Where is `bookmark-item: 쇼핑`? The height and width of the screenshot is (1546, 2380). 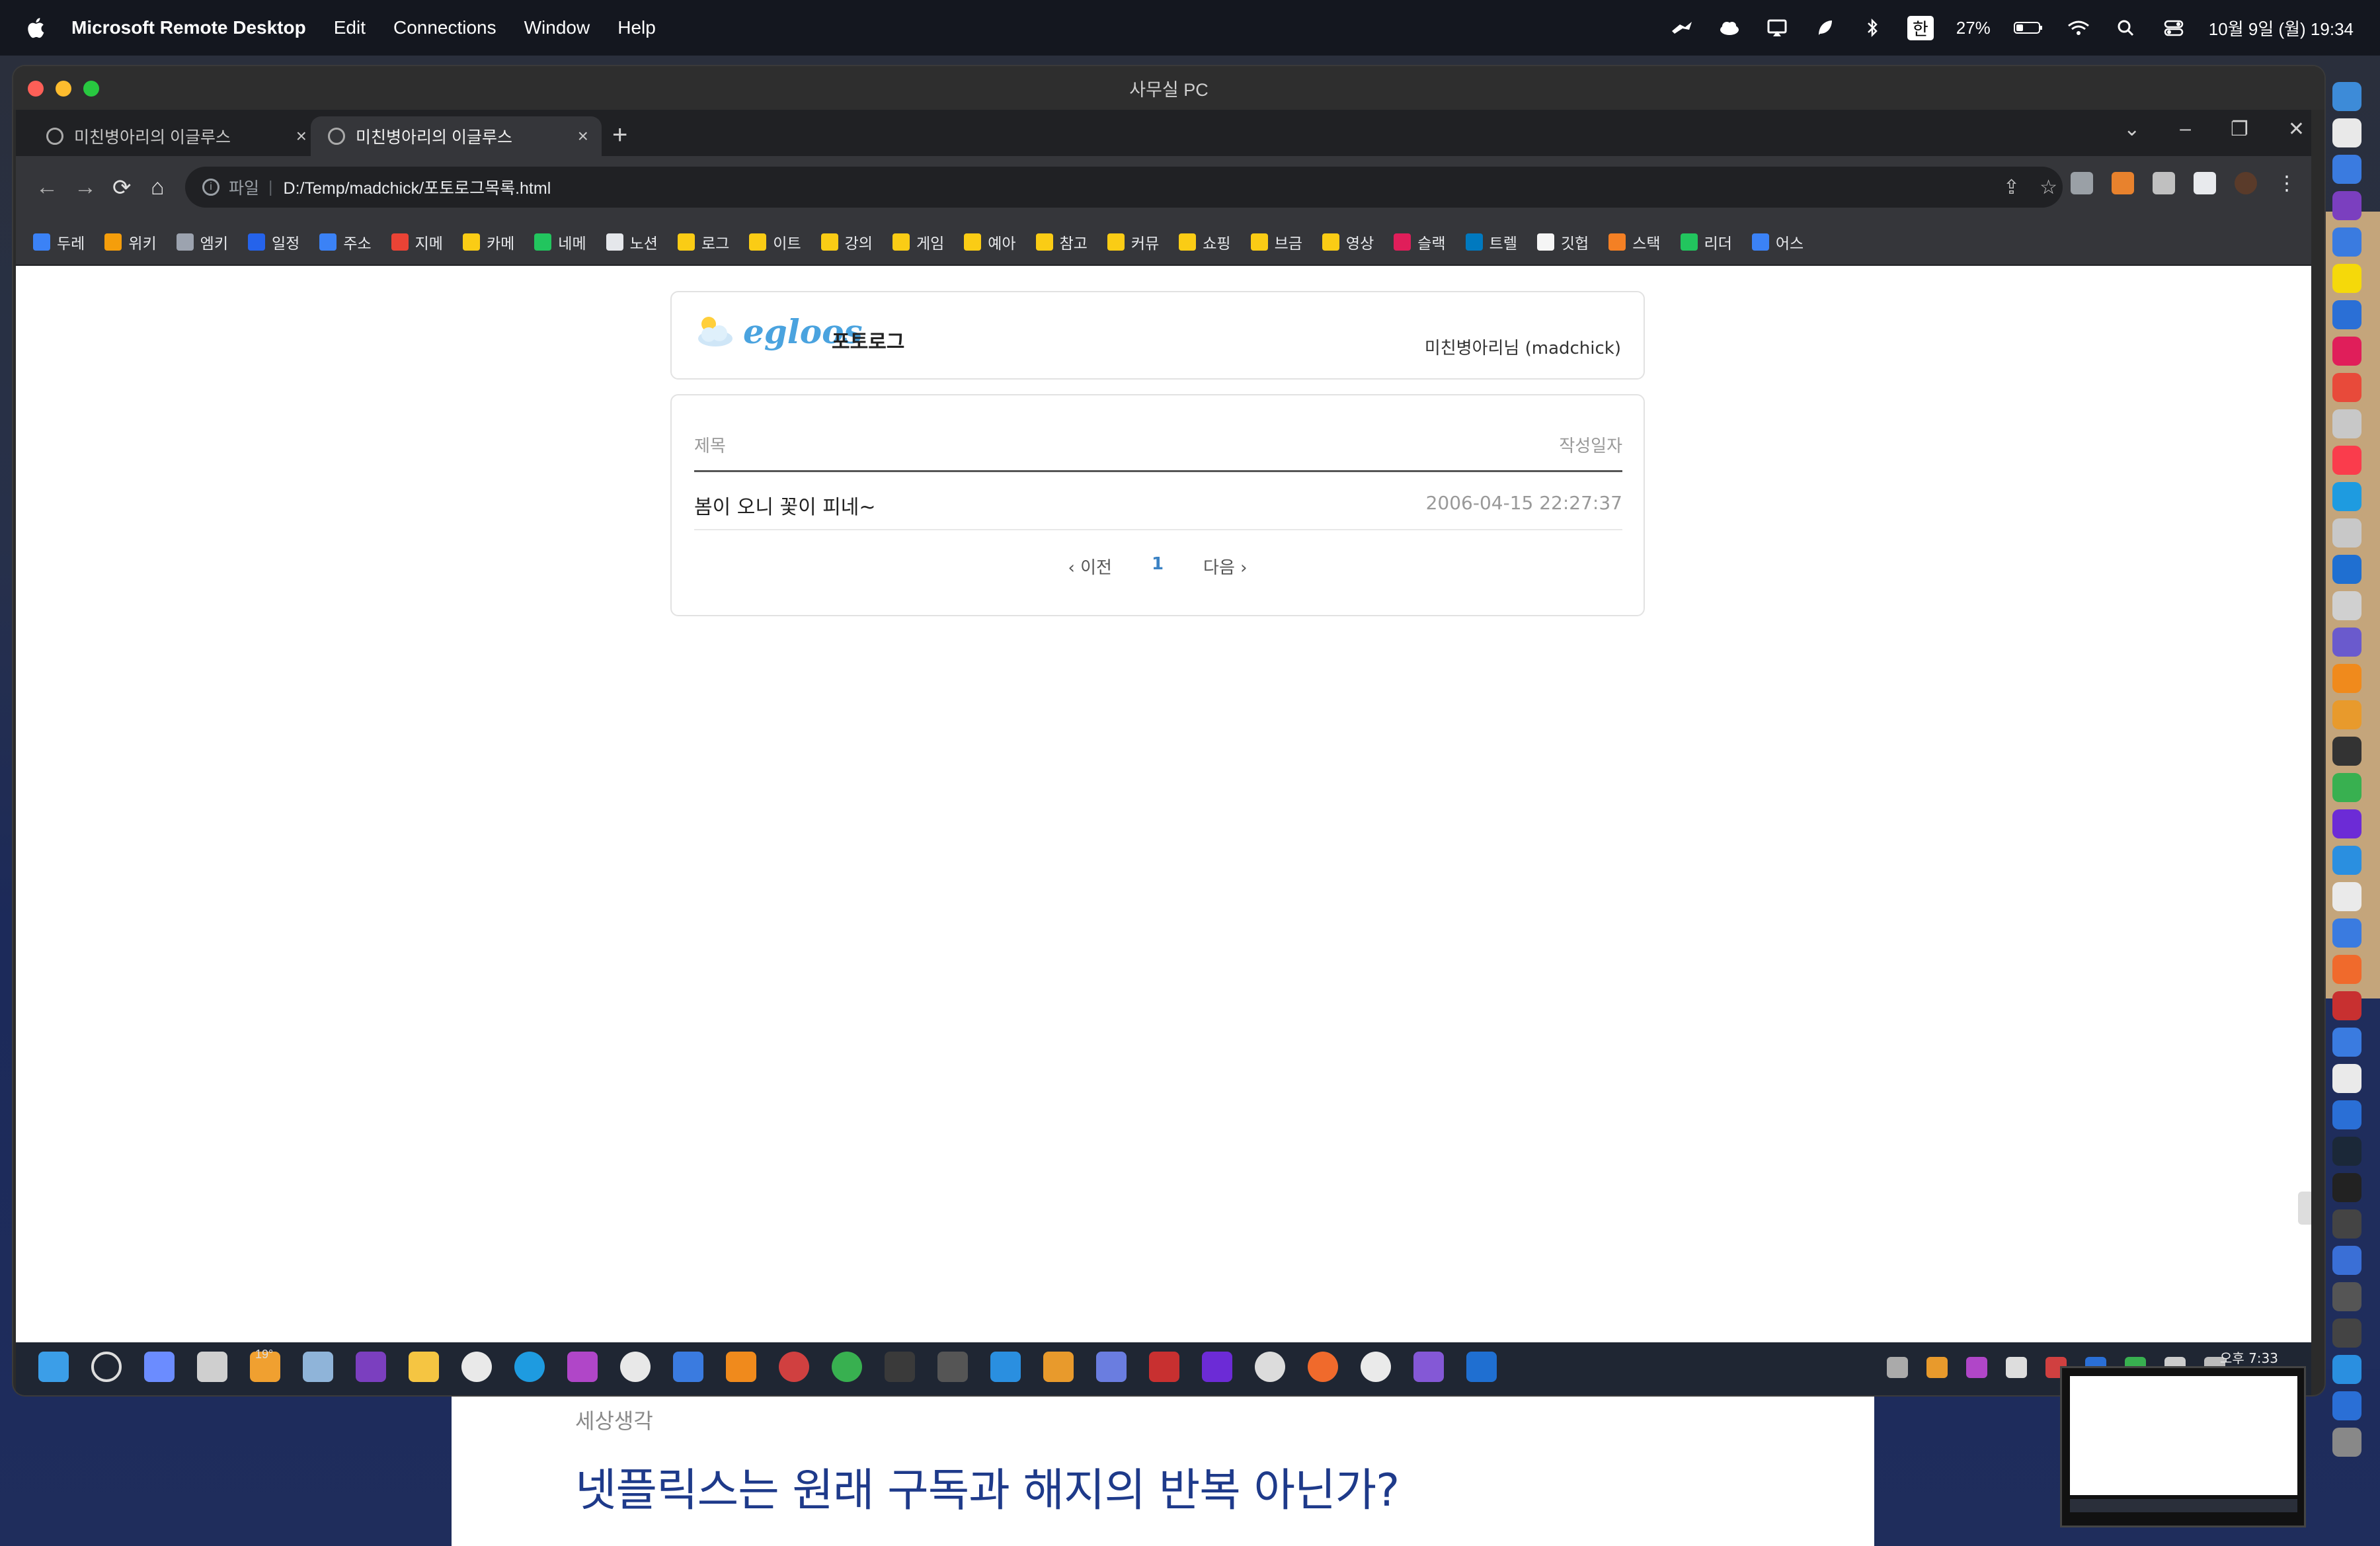 bookmark-item: 쇼핑 is located at coordinates (1205, 242).